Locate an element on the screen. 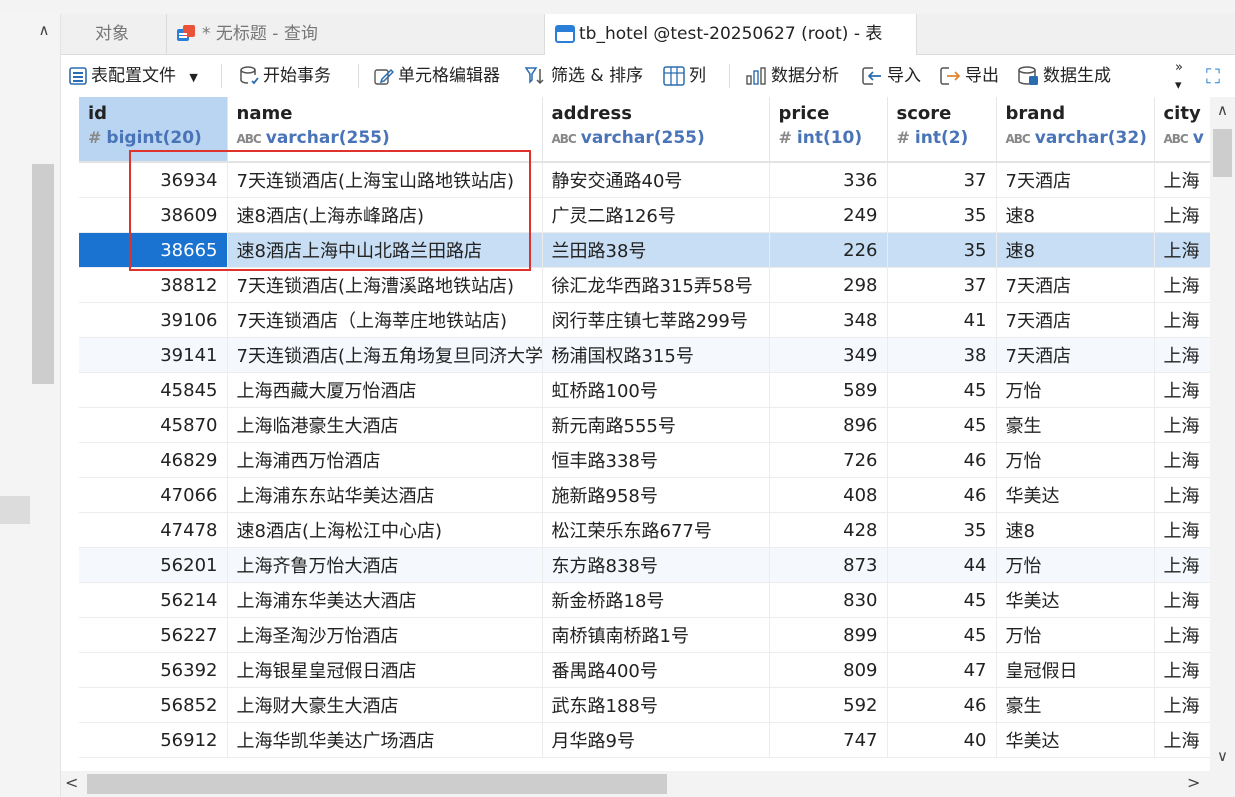  vertical-scroll-thumb is located at coordinates (1222, 153).